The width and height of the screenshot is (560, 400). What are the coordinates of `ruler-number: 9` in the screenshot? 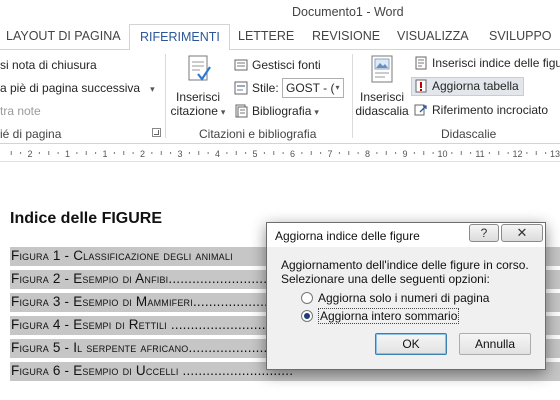 It's located at (404, 154).